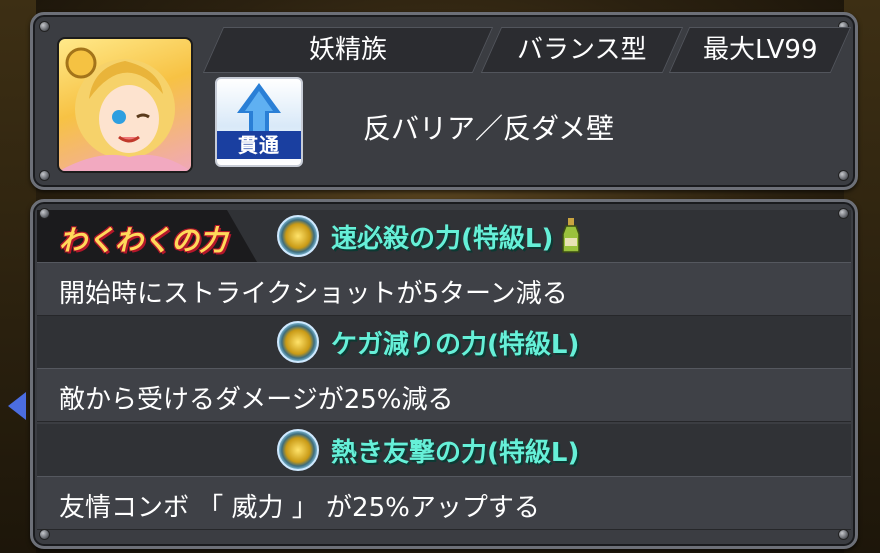 The width and height of the screenshot is (880, 553). I want to click on power-description-2: 敵から受けるダメージが25%減る, so click(444, 395).